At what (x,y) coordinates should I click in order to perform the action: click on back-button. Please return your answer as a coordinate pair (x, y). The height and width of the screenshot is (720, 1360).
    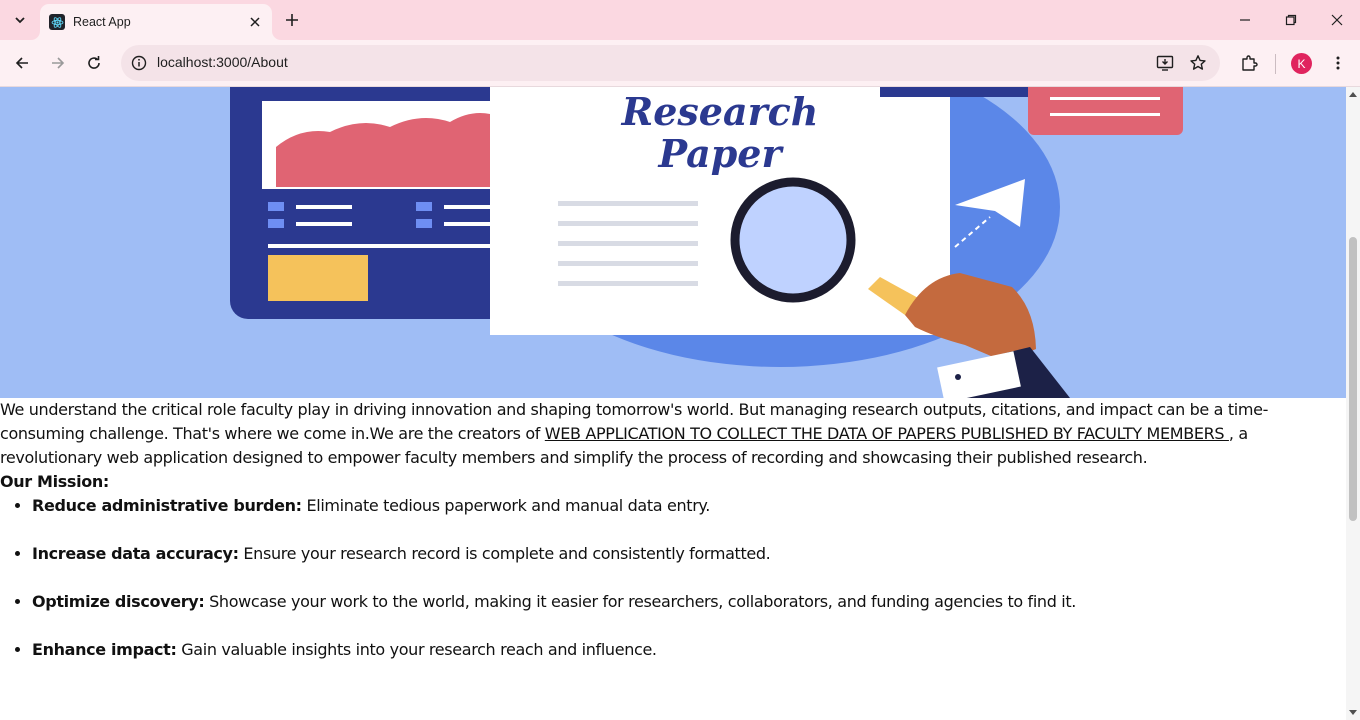
    Looking at the image, I should click on (22, 63).